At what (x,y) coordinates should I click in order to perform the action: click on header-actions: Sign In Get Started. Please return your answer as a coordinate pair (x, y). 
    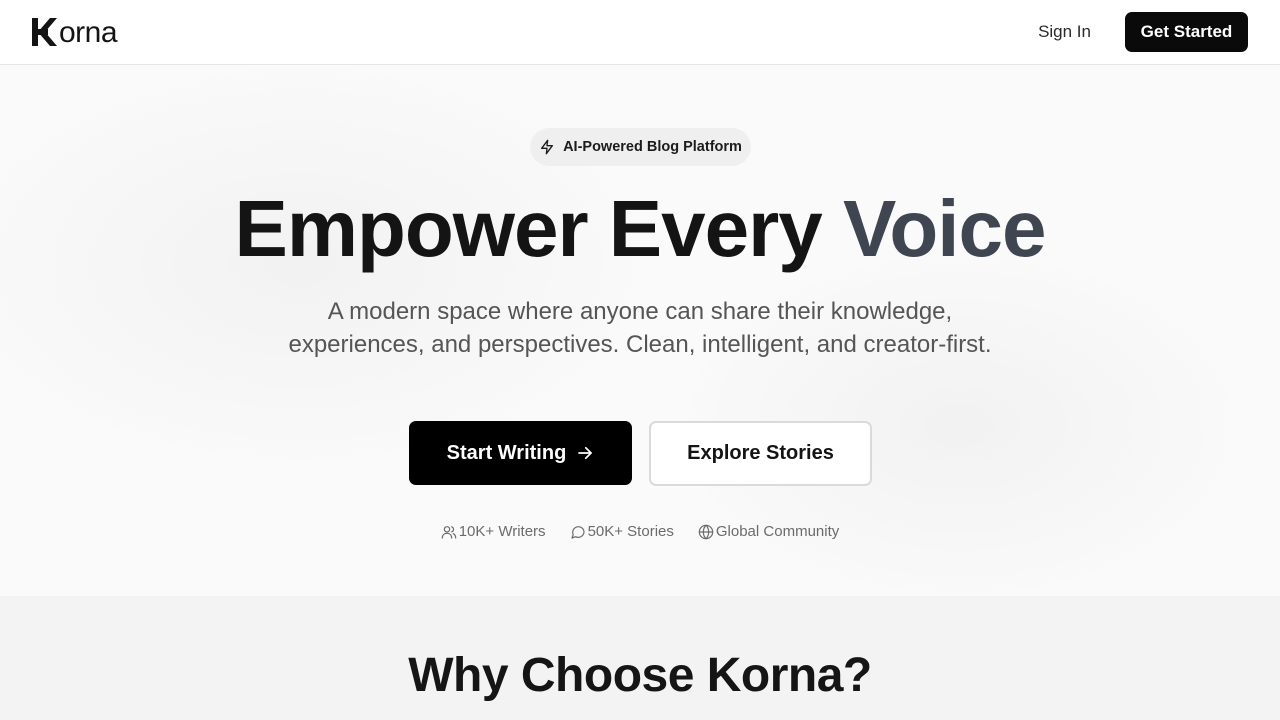
    Looking at the image, I should click on (1143, 32).